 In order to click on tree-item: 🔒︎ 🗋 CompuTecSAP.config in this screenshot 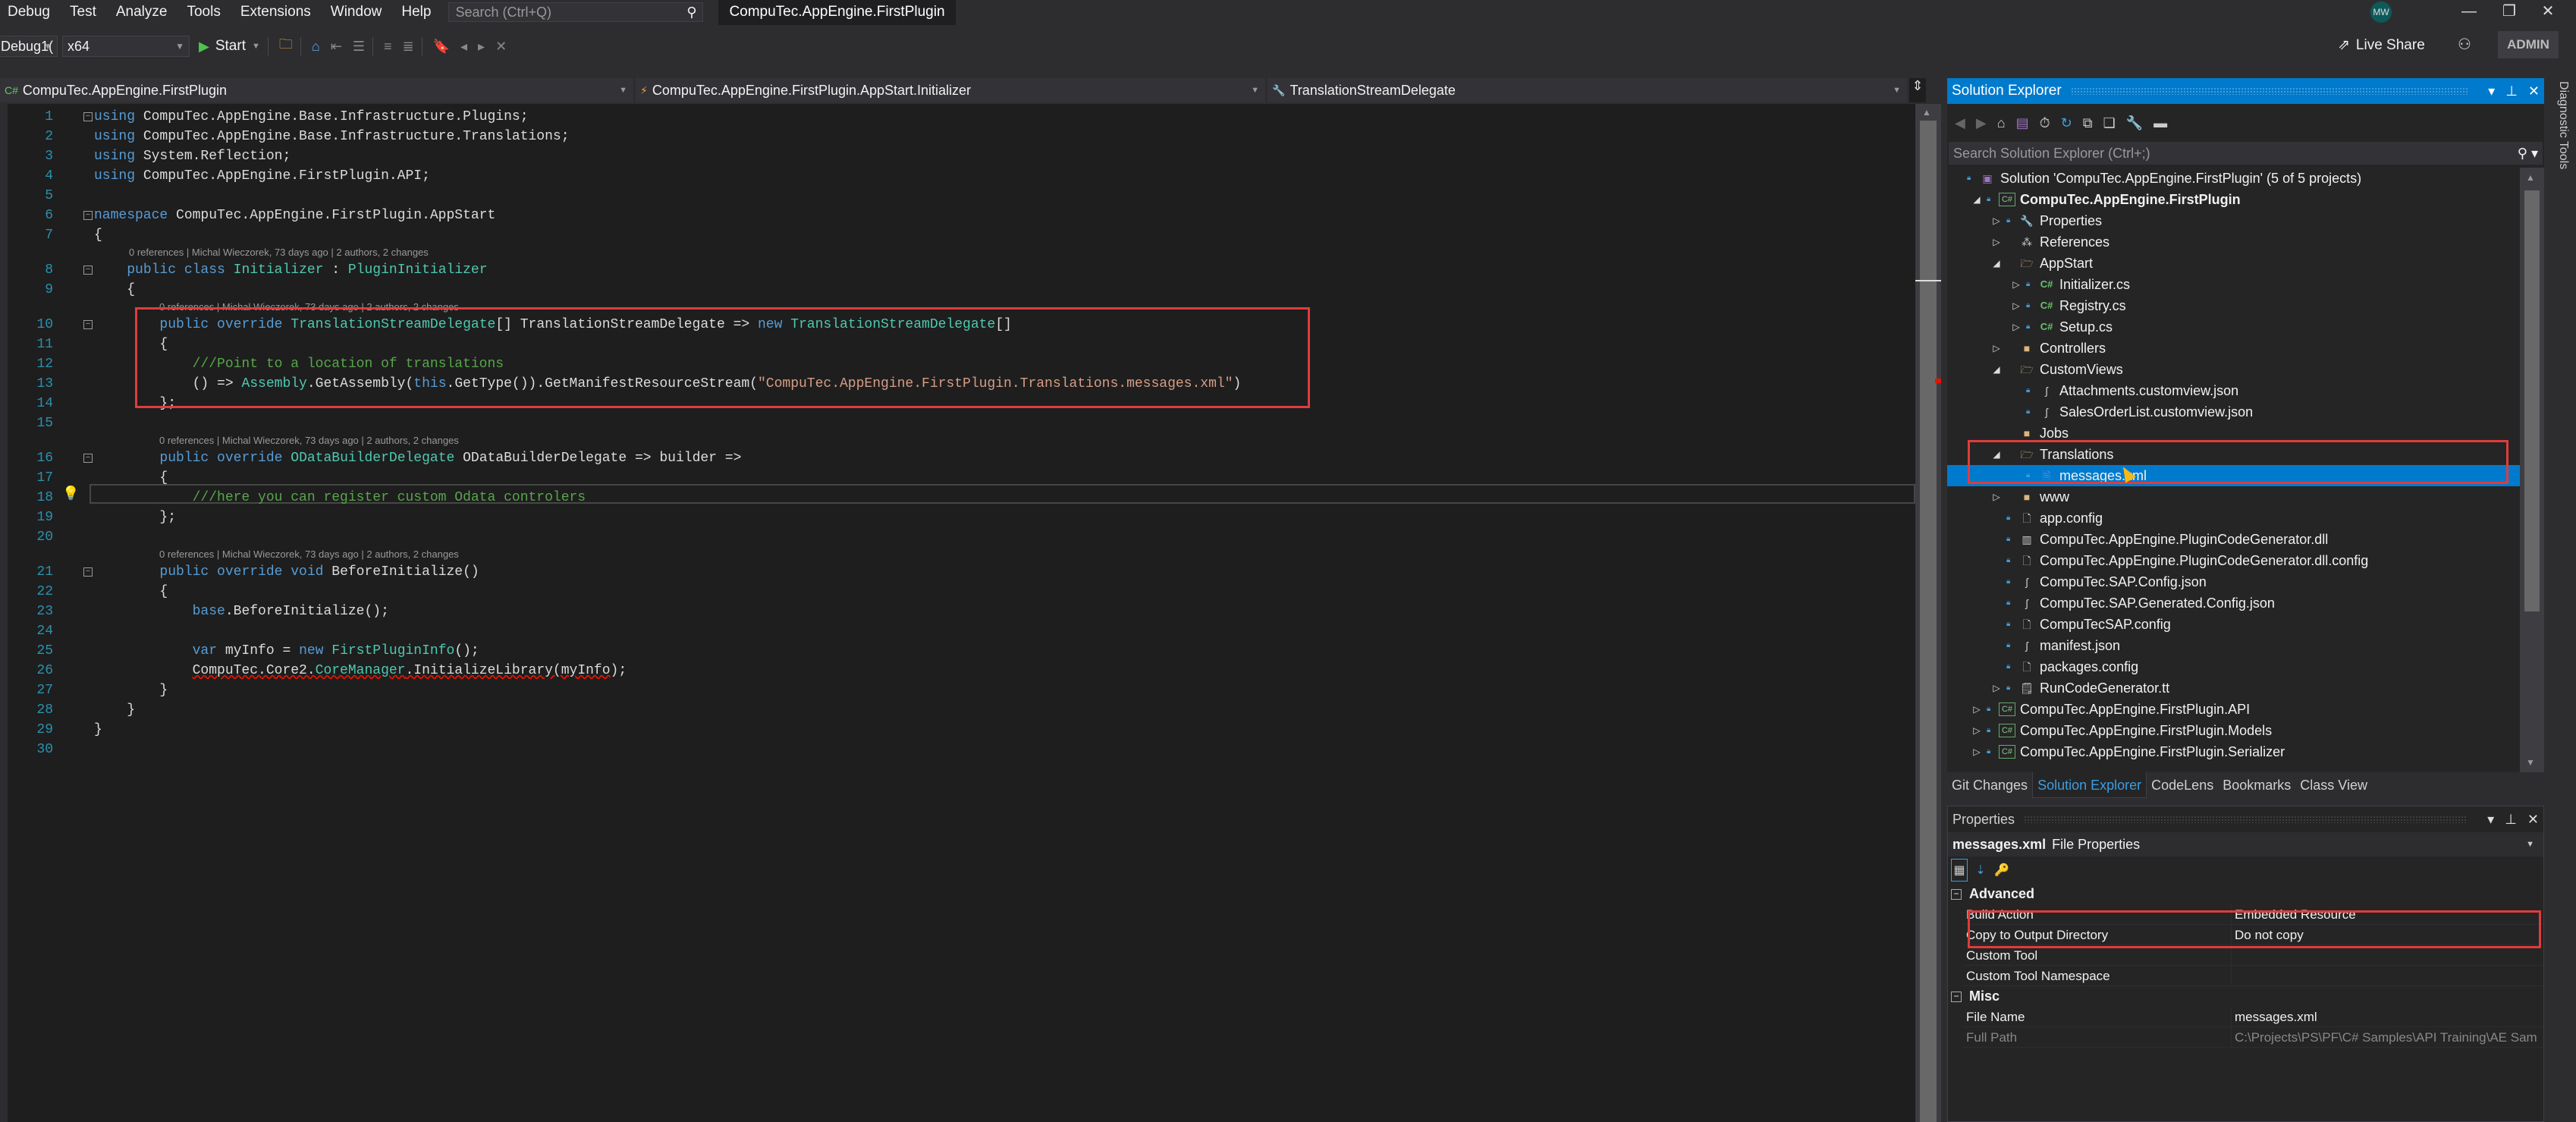, I will do `click(2233, 624)`.